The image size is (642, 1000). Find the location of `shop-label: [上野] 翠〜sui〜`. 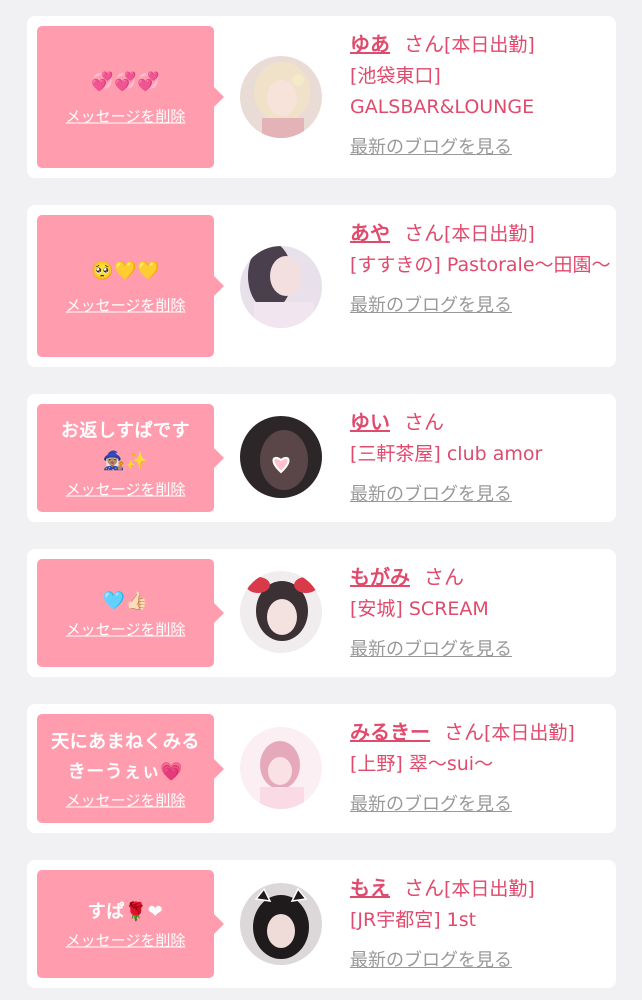

shop-label: [上野] 翠〜sui〜 is located at coordinates (422, 764).